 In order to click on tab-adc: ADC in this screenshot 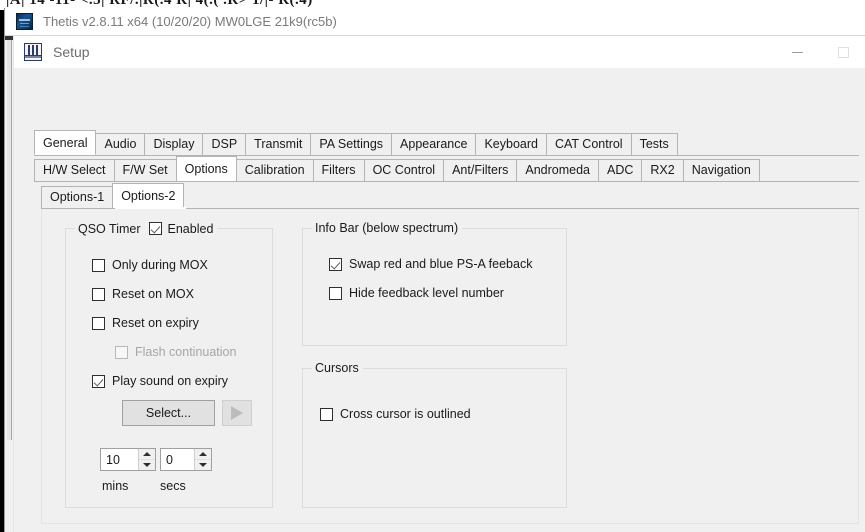, I will do `click(620, 170)`.